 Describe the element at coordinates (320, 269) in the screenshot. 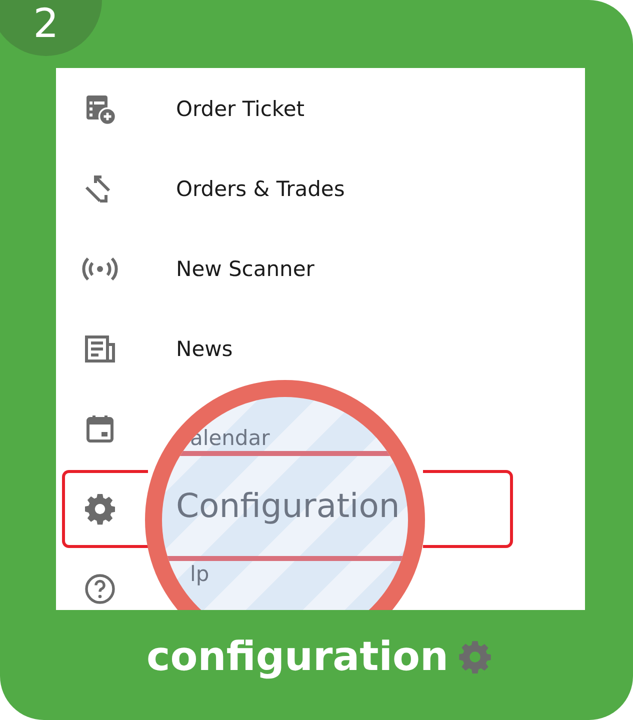

I see `menu-item: New Scanner` at that location.